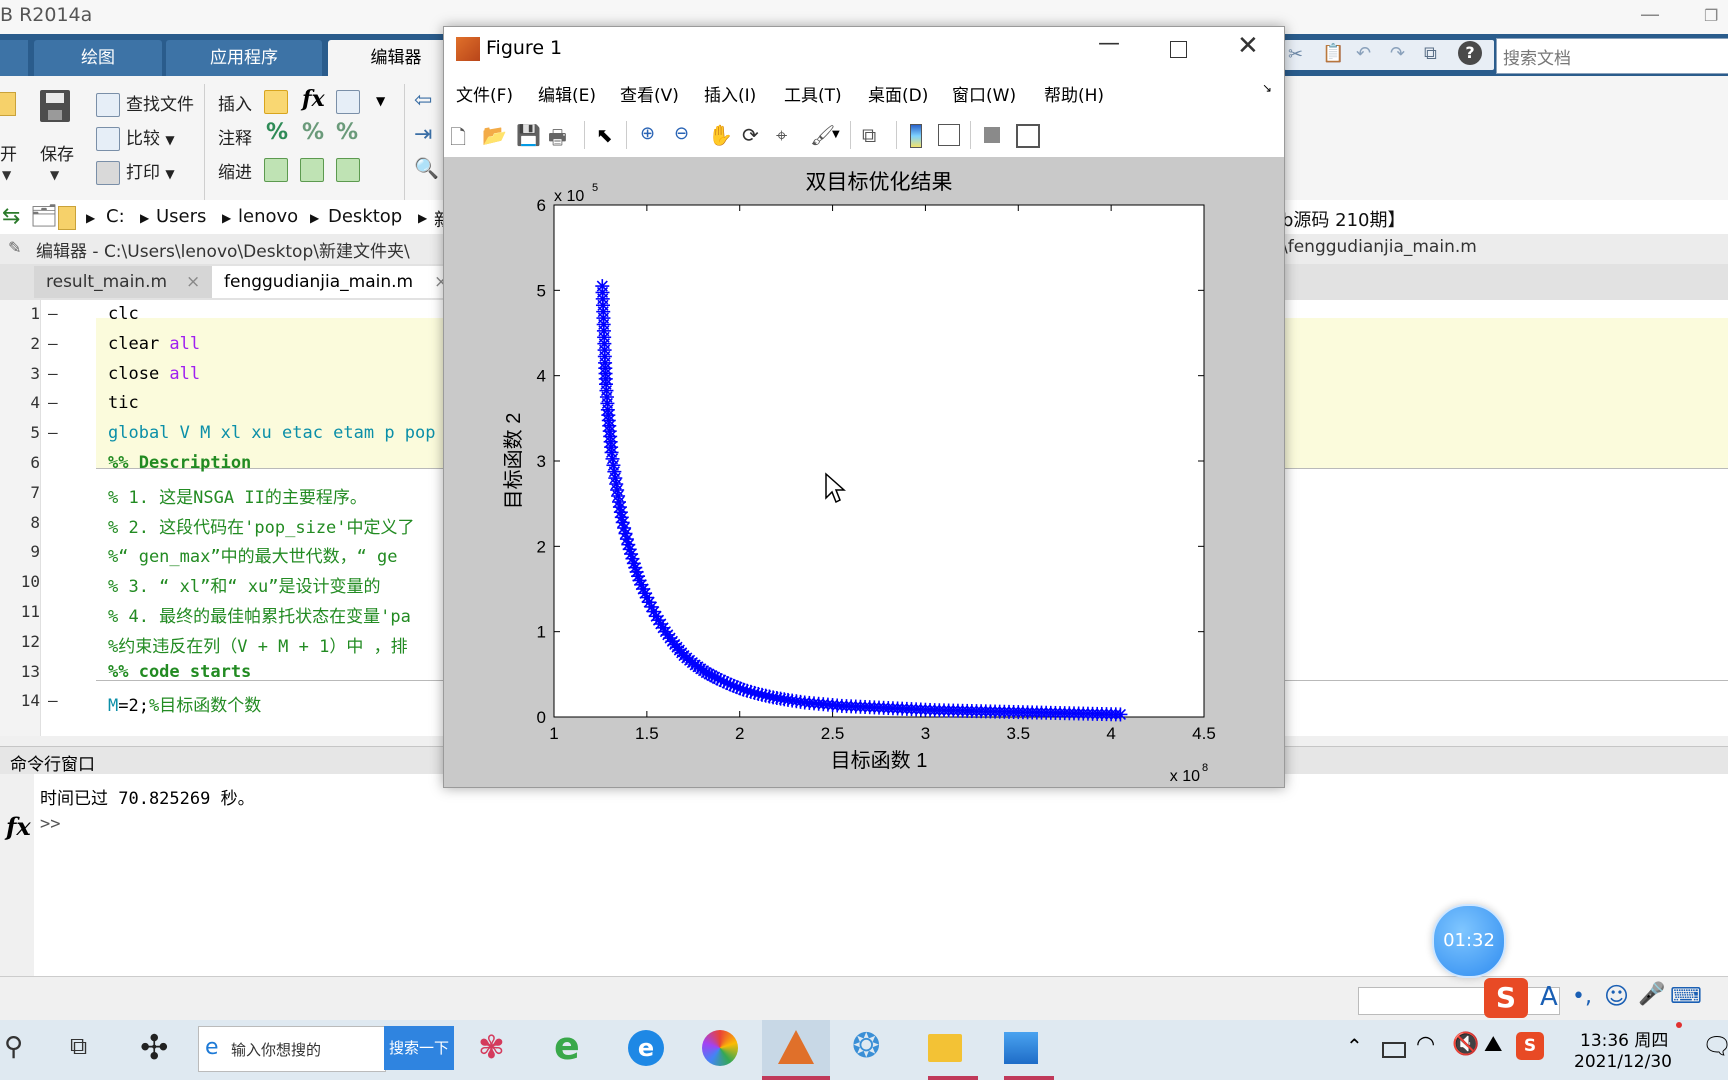  I want to click on pointer-icon: ⬉, so click(608, 135).